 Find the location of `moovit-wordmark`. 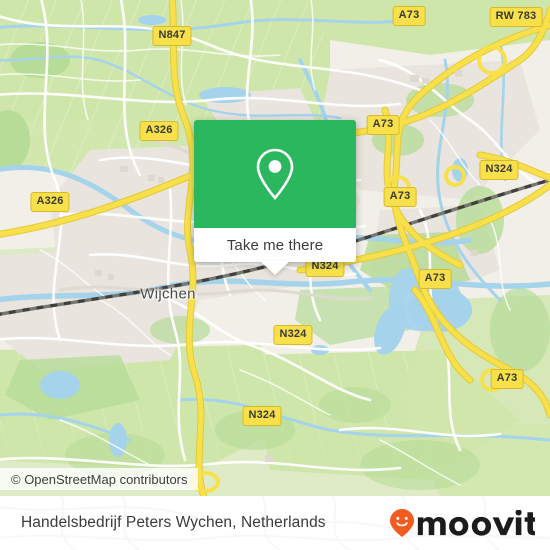

moovit-wordmark is located at coordinates (476, 523).